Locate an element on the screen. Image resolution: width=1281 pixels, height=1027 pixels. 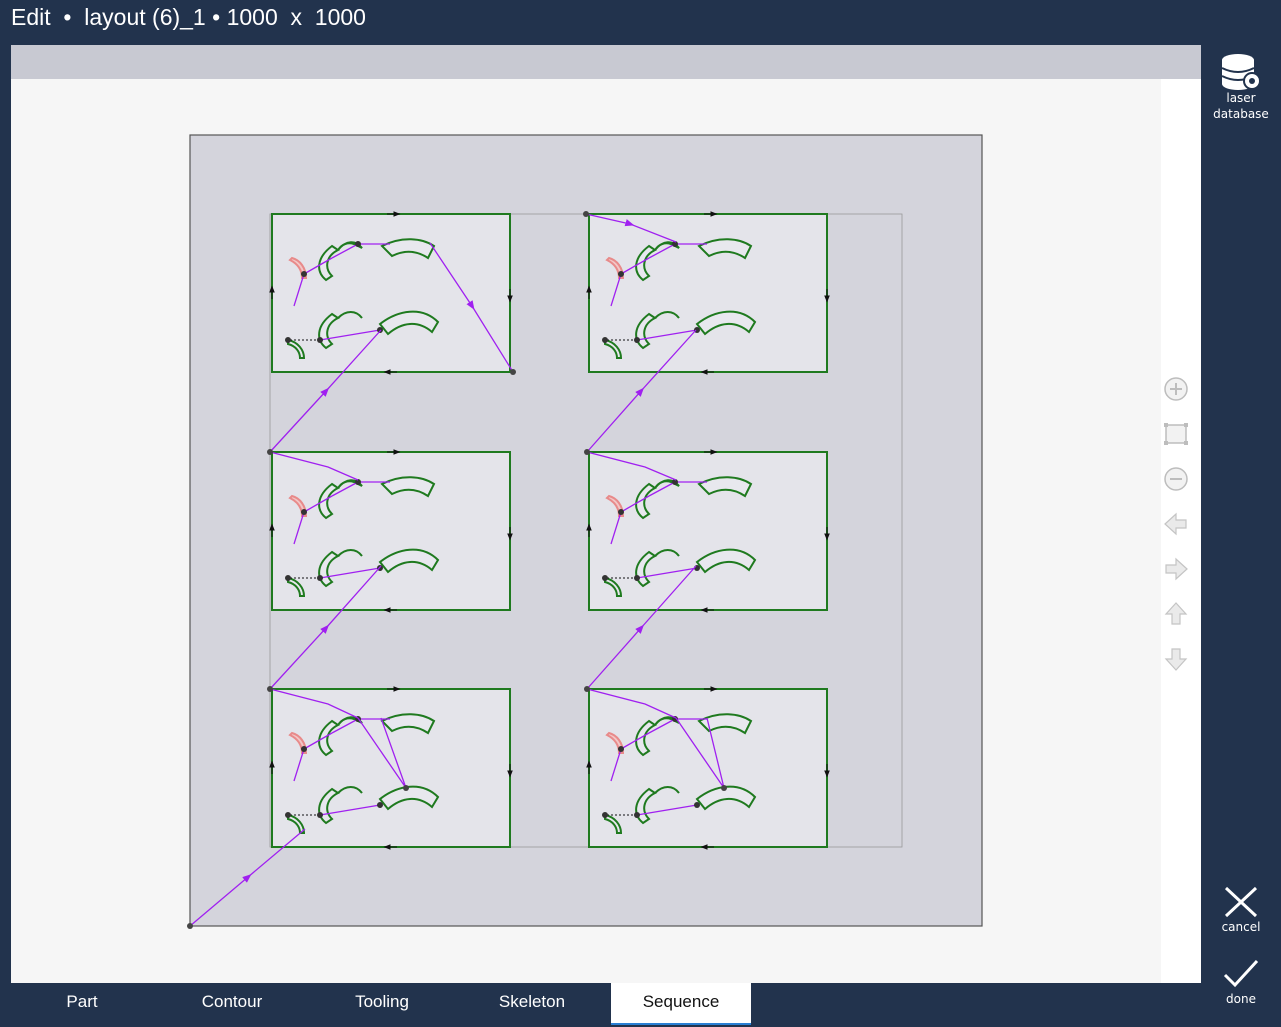
toolstrip is located at coordinates (606, 62).